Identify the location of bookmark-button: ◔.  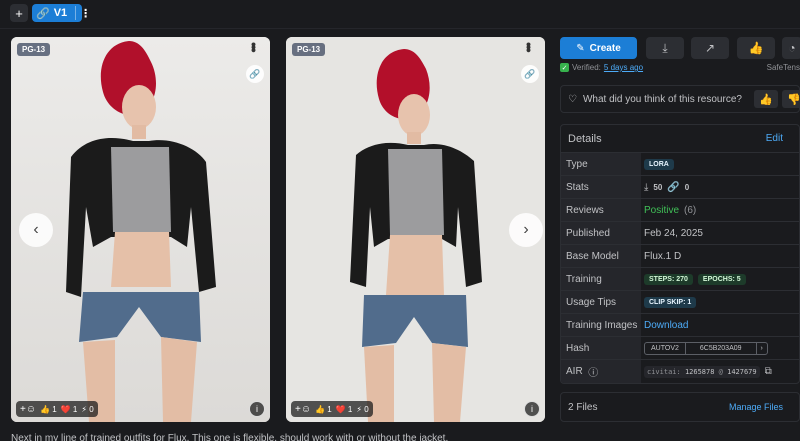
(791, 48).